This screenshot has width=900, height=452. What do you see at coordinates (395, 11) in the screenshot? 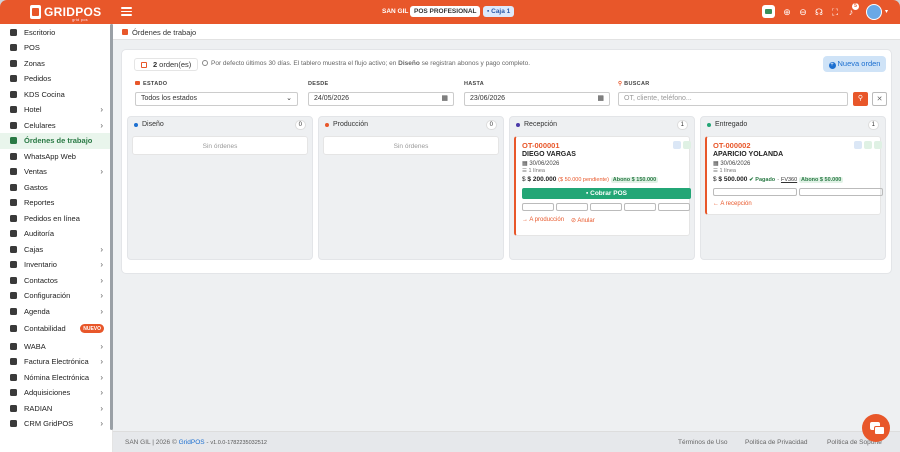
I see `branch-name: SAN GIL` at bounding box center [395, 11].